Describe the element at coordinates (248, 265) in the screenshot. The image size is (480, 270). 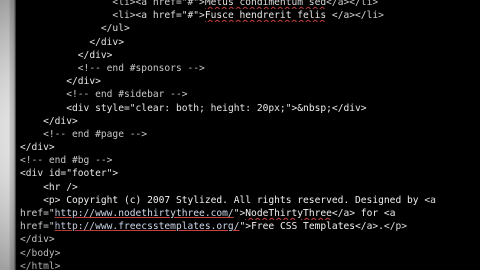
I see `code-line: </html>` at that location.